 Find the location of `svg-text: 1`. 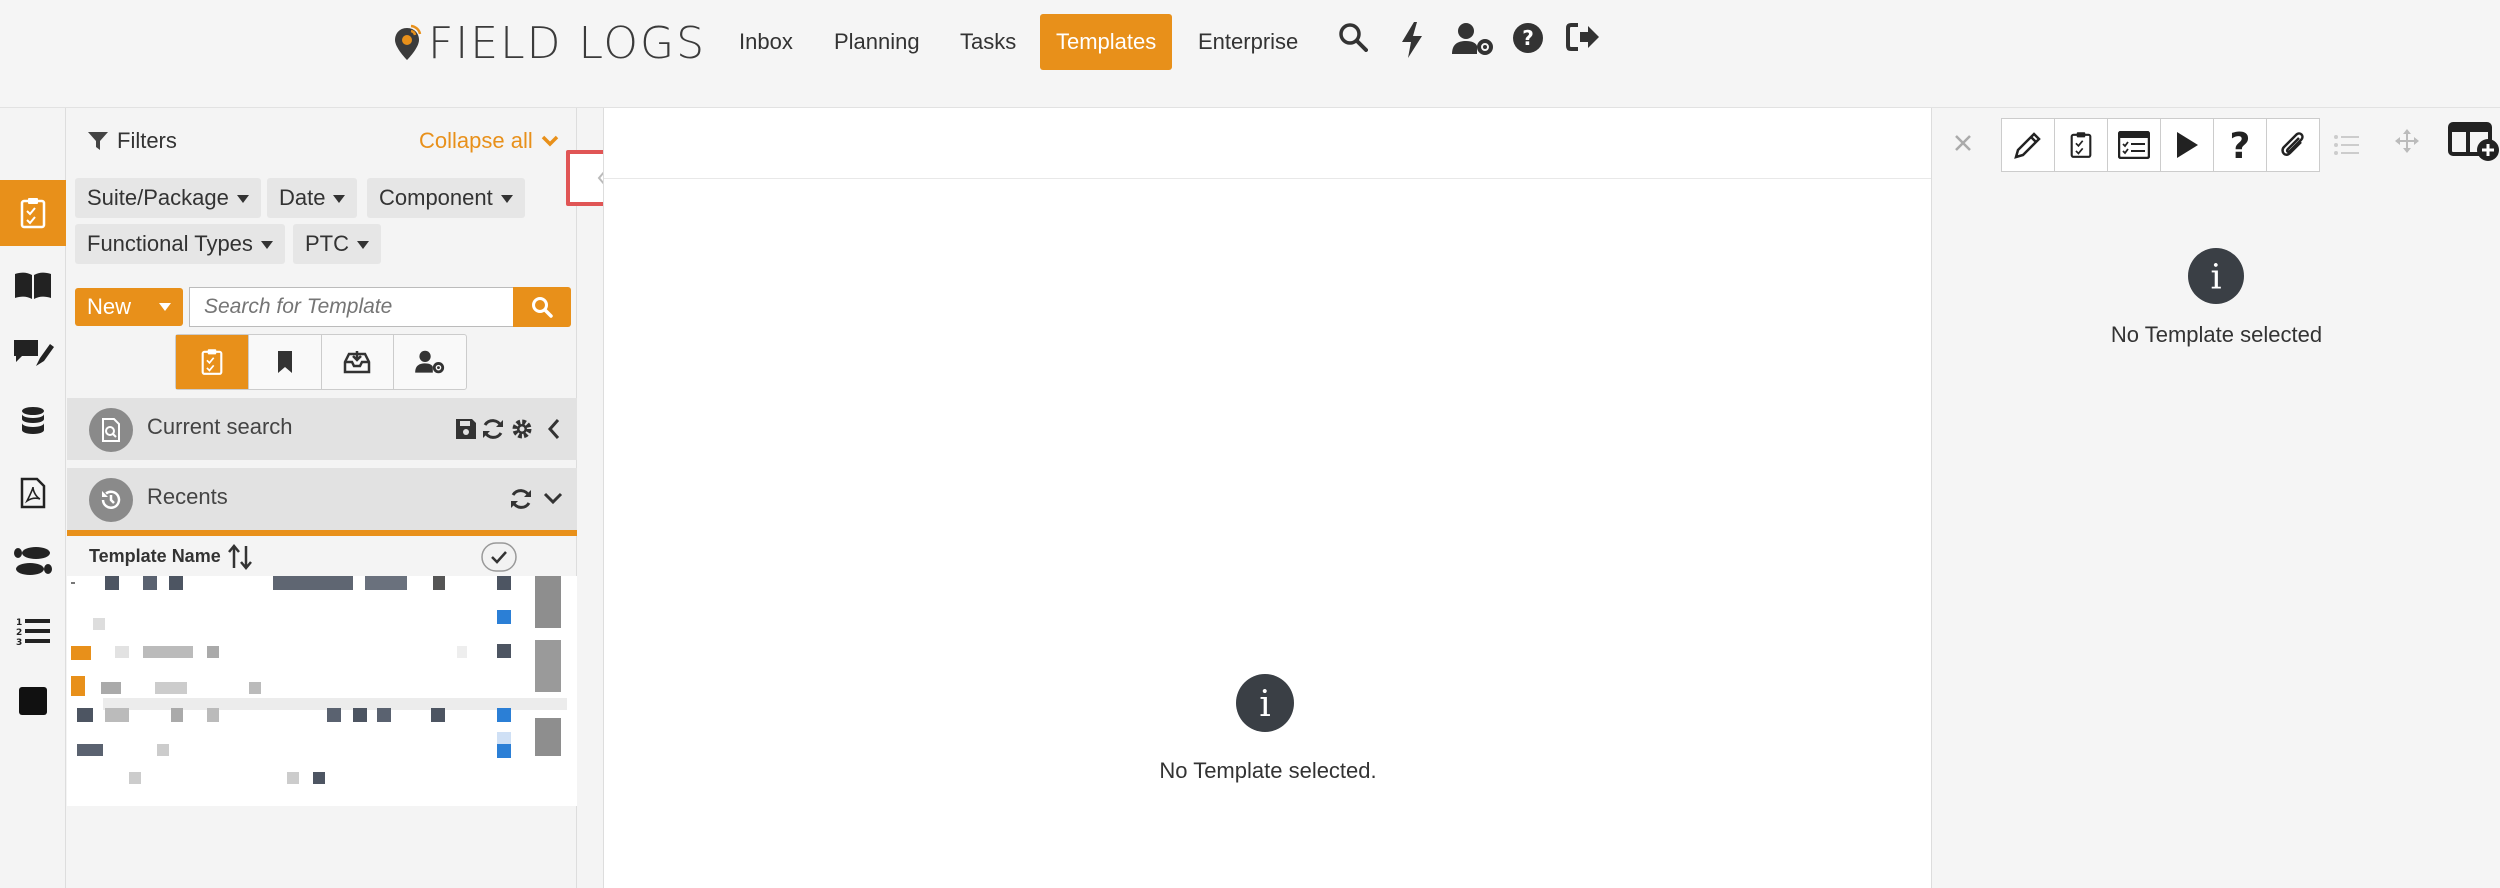

svg-text: 1 is located at coordinates (19, 623).